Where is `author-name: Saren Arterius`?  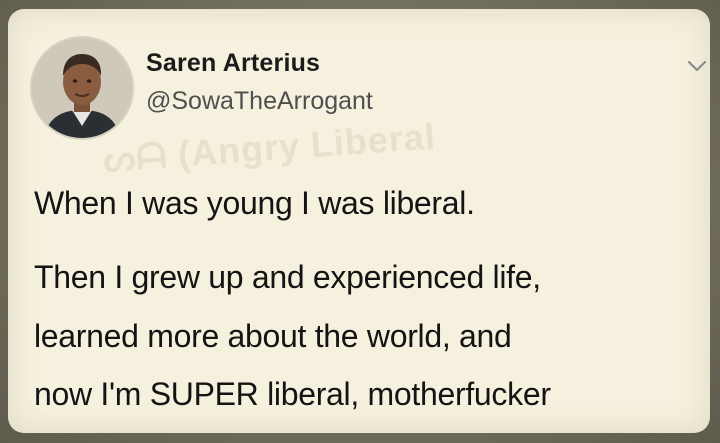 author-name: Saren Arterius is located at coordinates (233, 63).